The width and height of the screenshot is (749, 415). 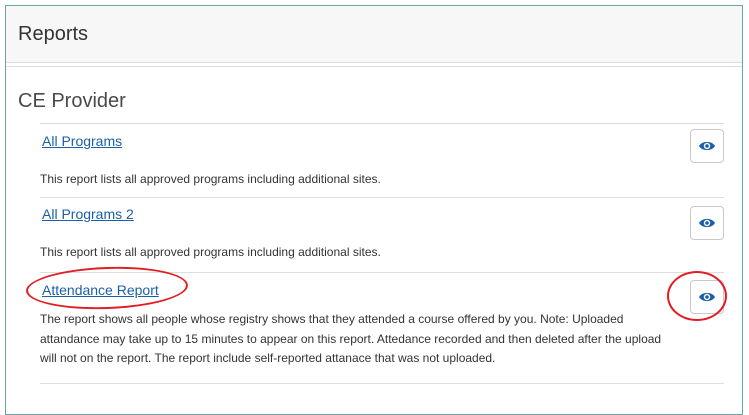 What do you see at coordinates (72, 101) in the screenshot?
I see `section-title: CE Provider` at bounding box center [72, 101].